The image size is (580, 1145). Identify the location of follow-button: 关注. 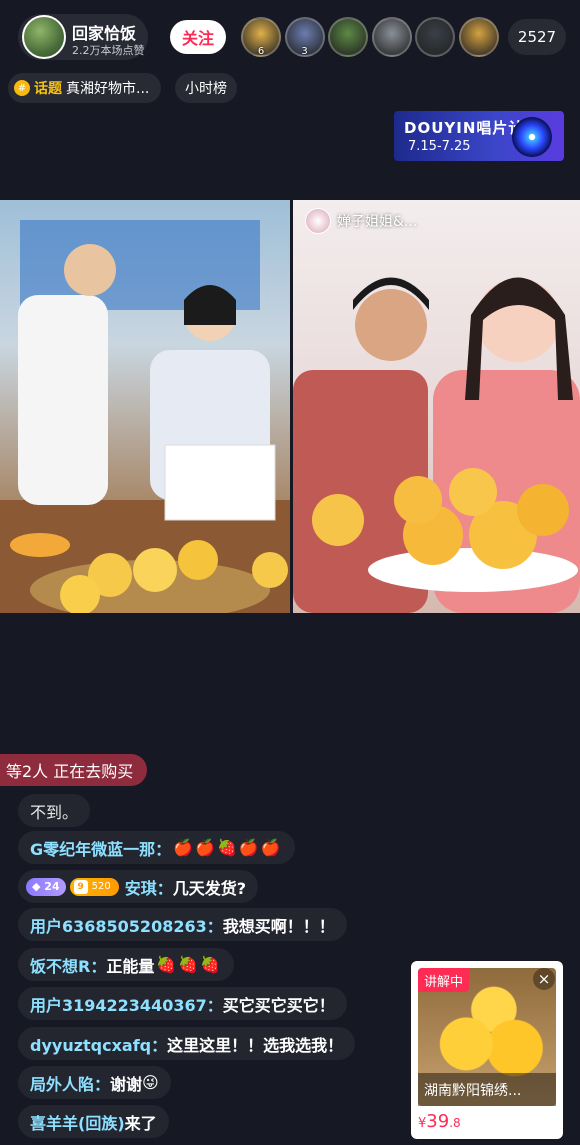
(198, 37).